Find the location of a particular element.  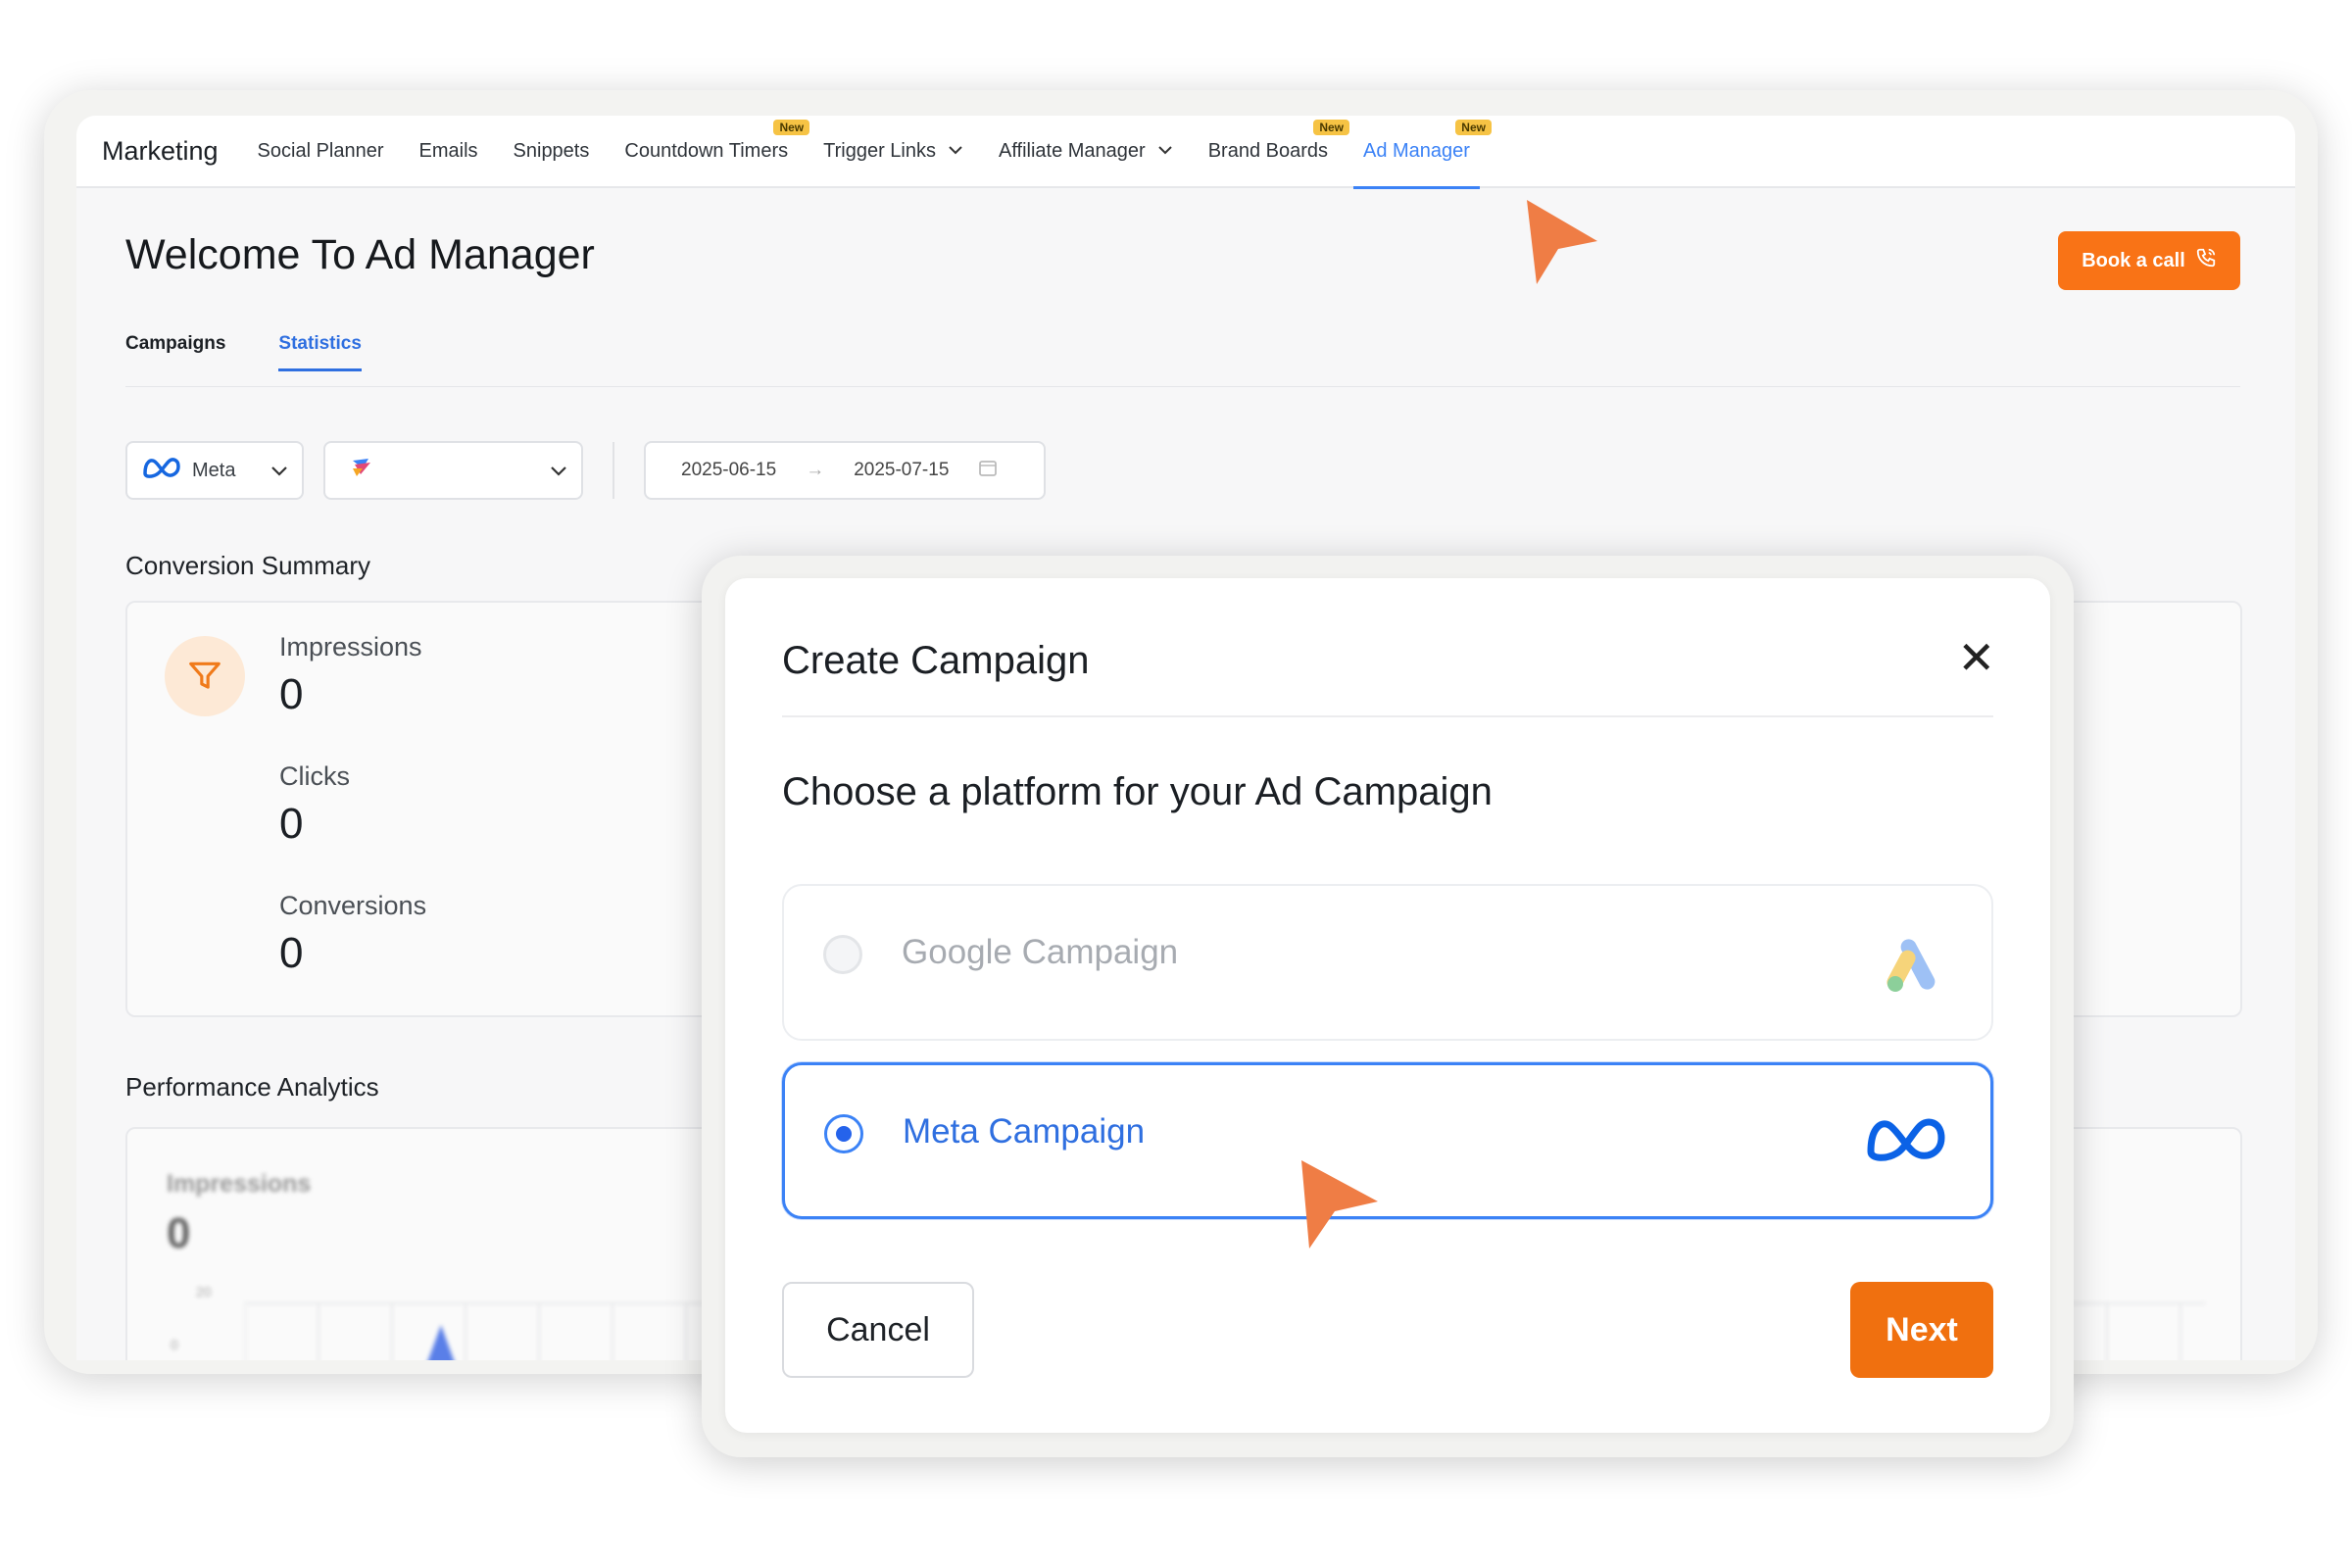

date-to: 2025-07-15 is located at coordinates (902, 470).